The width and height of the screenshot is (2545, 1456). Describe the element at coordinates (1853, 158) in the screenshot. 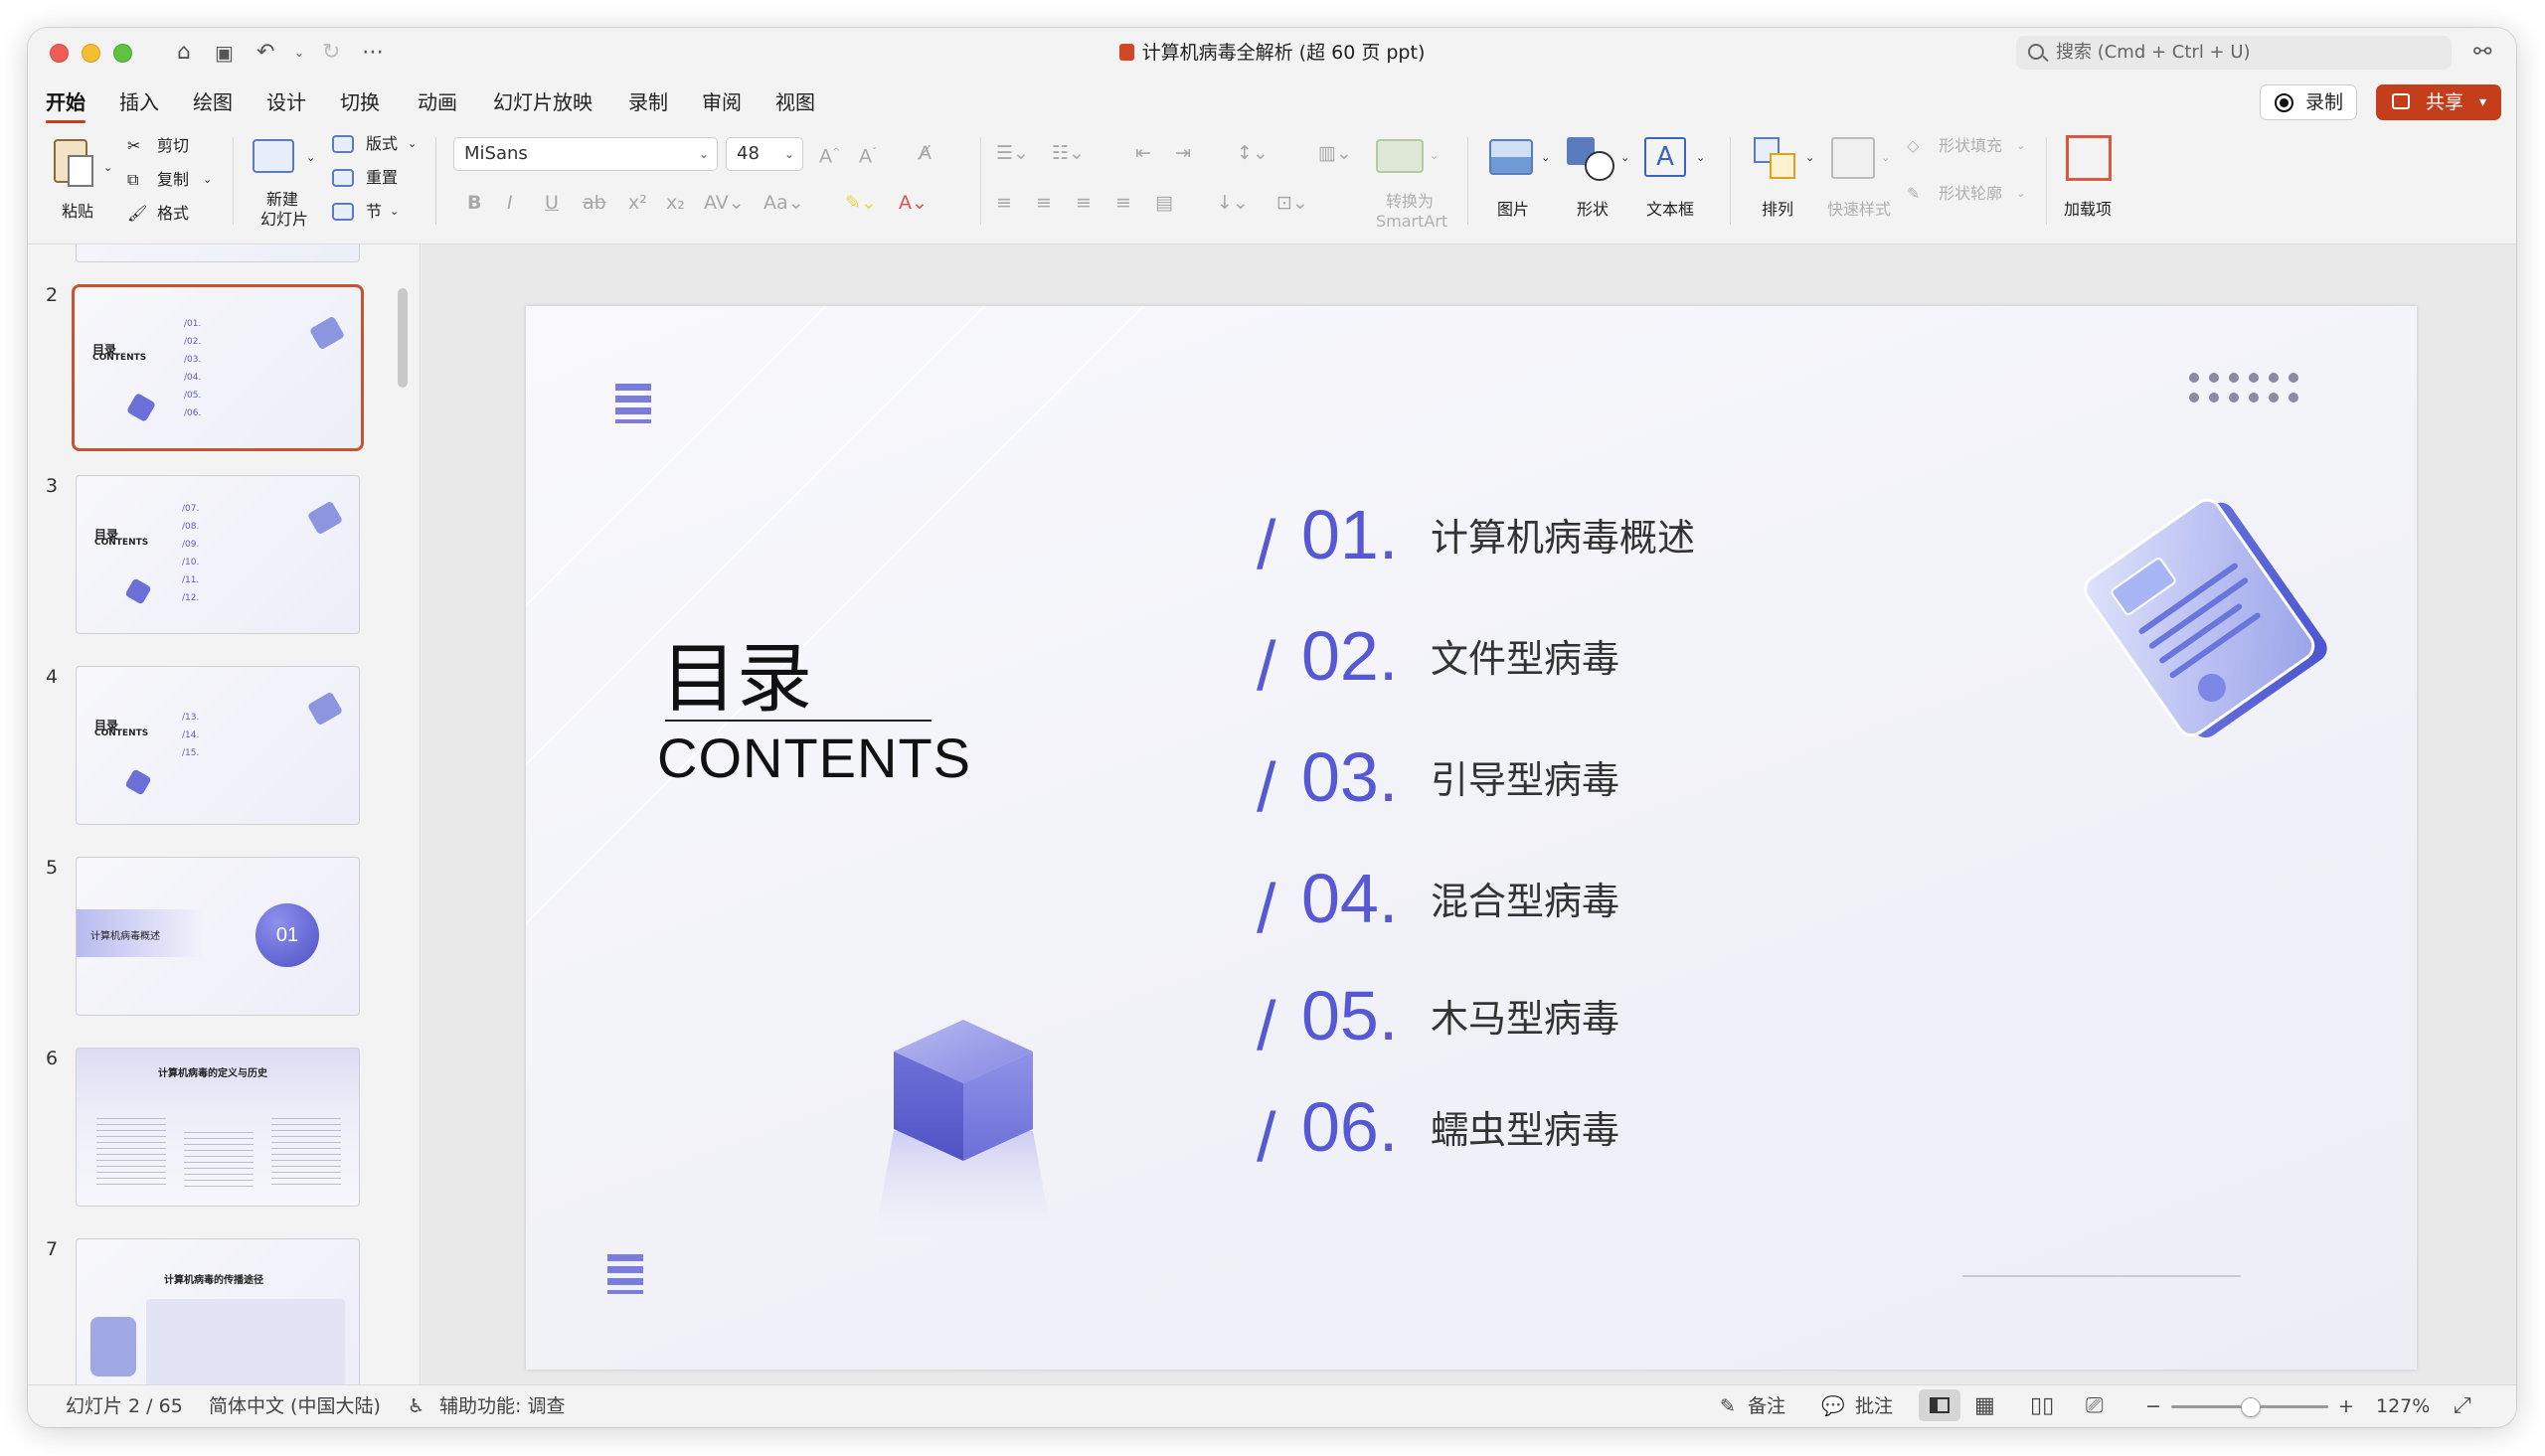

I see `quick-styles-icon` at that location.